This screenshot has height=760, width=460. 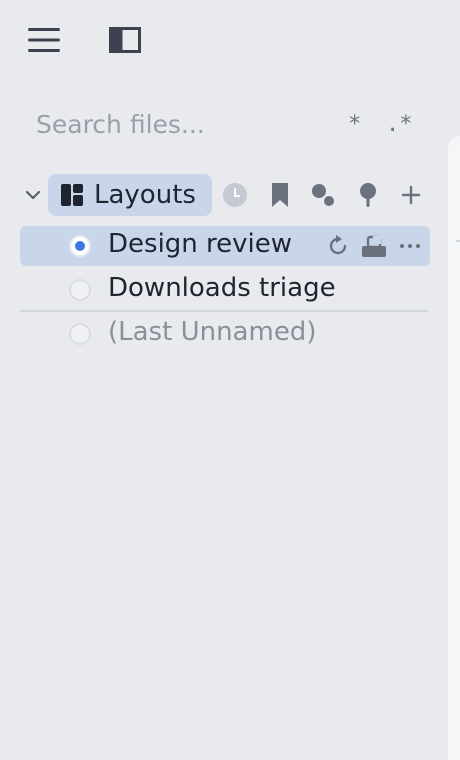 What do you see at coordinates (72, 195) in the screenshot?
I see `layout-grid-icon` at bounding box center [72, 195].